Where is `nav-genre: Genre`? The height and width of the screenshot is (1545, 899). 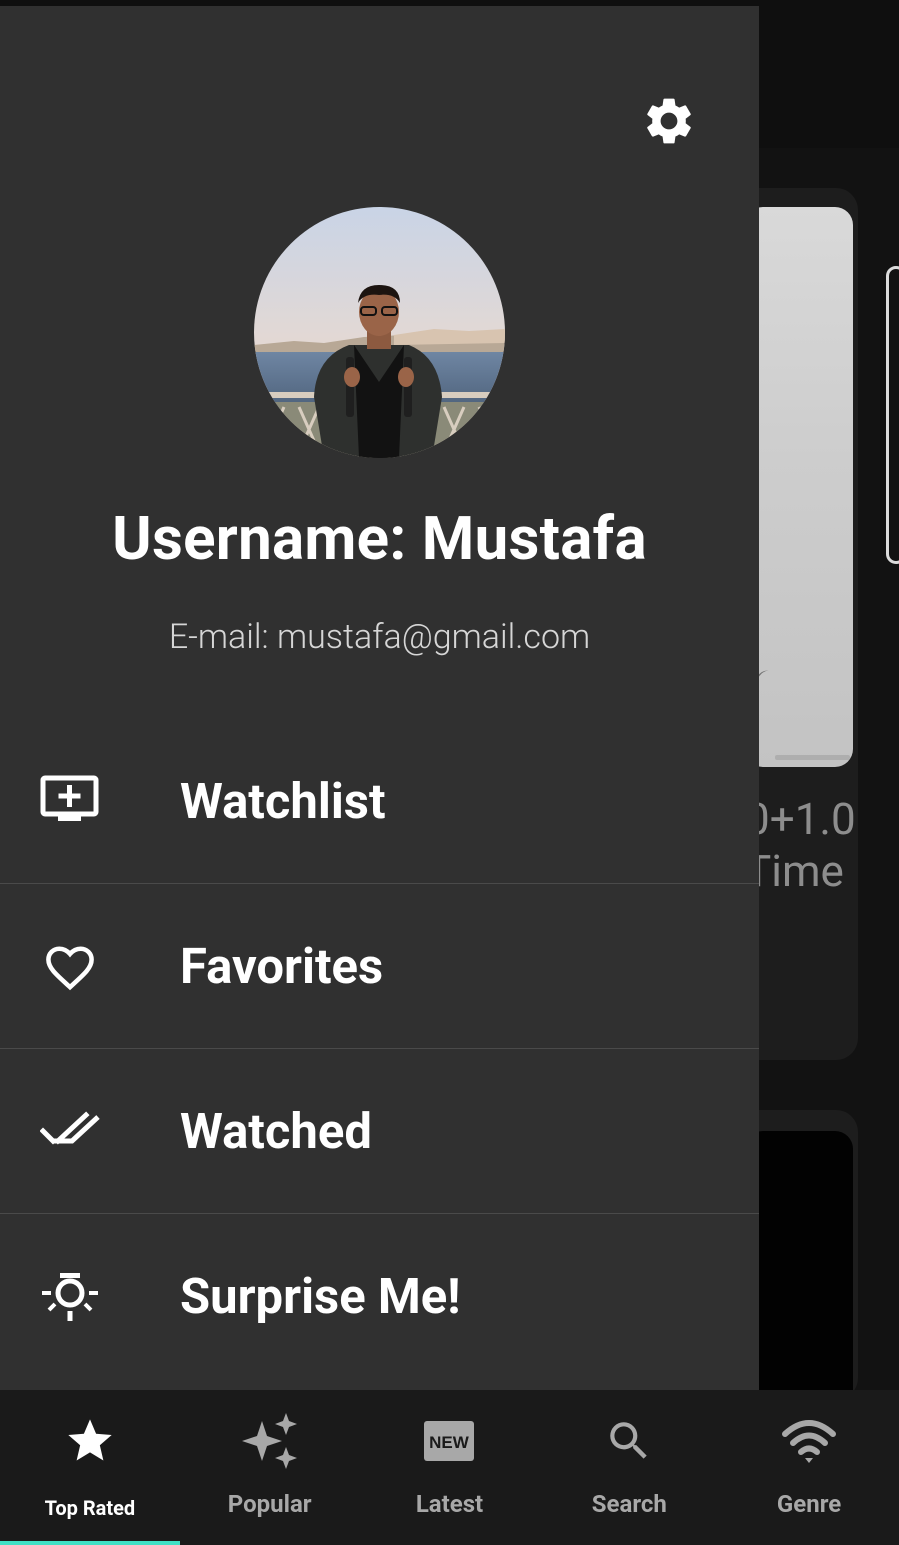 nav-genre: Genre is located at coordinates (809, 1467).